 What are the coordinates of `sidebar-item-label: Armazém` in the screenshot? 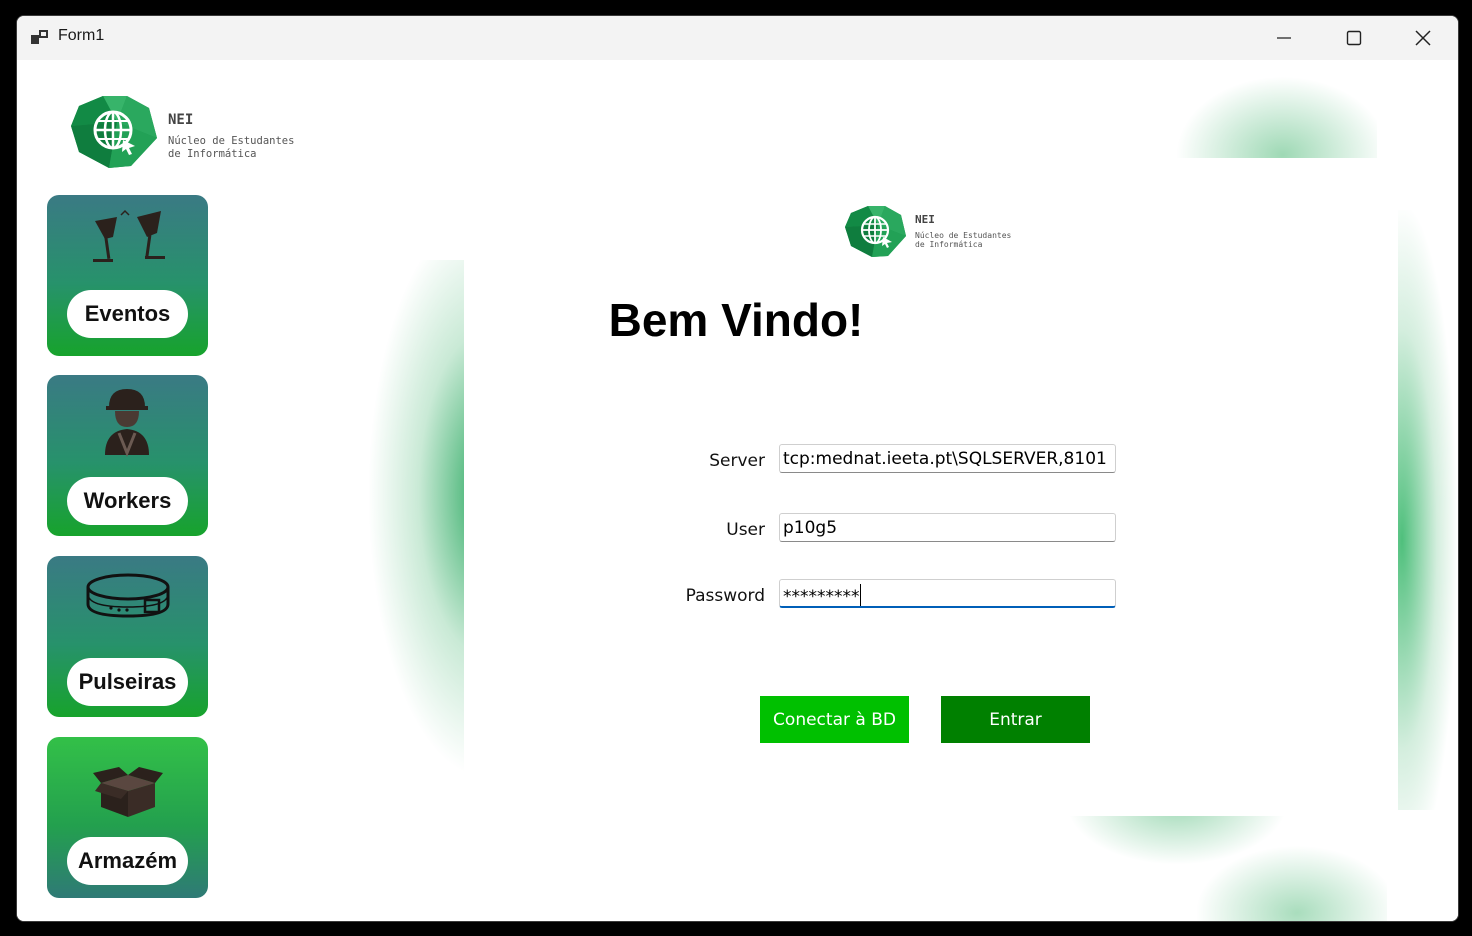 It's located at (127, 861).